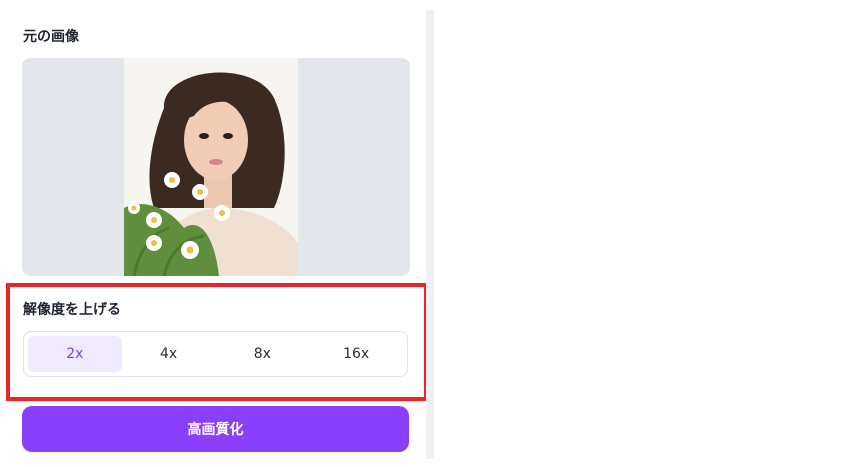 The image size is (850, 467). Describe the element at coordinates (215, 429) in the screenshot. I see `upscale-button: 高画質化` at that location.